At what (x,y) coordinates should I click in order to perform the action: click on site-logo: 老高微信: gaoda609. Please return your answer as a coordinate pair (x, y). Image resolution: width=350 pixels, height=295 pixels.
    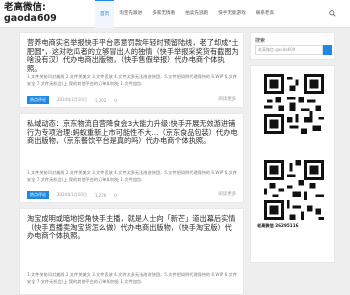
    Looking at the image, I should click on (30, 13).